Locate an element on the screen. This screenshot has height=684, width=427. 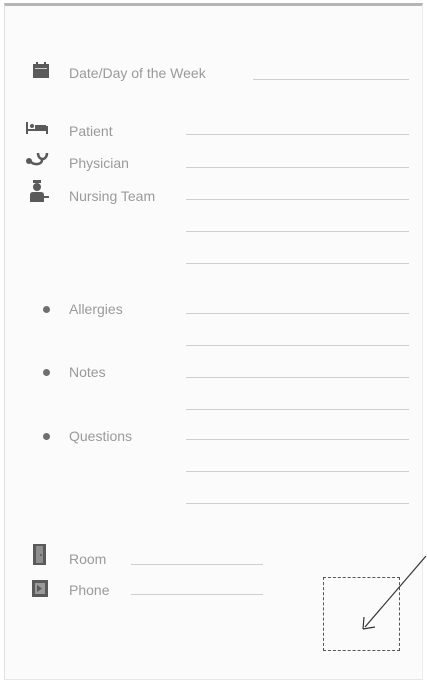
room-label: Room is located at coordinates (88, 559).